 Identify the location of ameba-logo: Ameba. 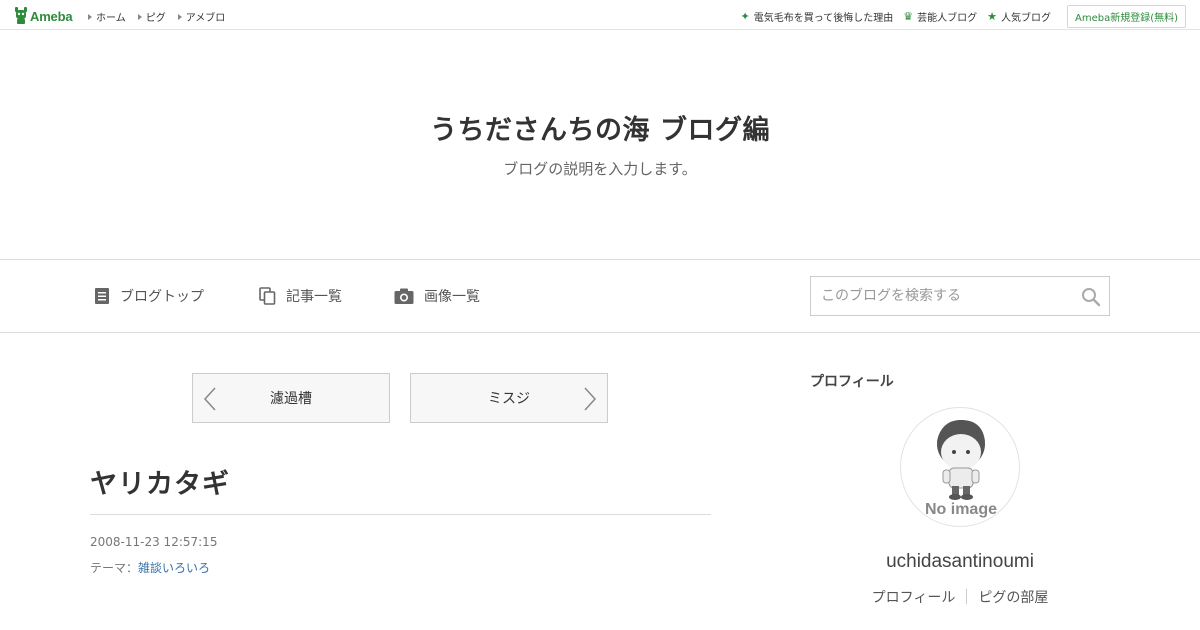
(43, 16).